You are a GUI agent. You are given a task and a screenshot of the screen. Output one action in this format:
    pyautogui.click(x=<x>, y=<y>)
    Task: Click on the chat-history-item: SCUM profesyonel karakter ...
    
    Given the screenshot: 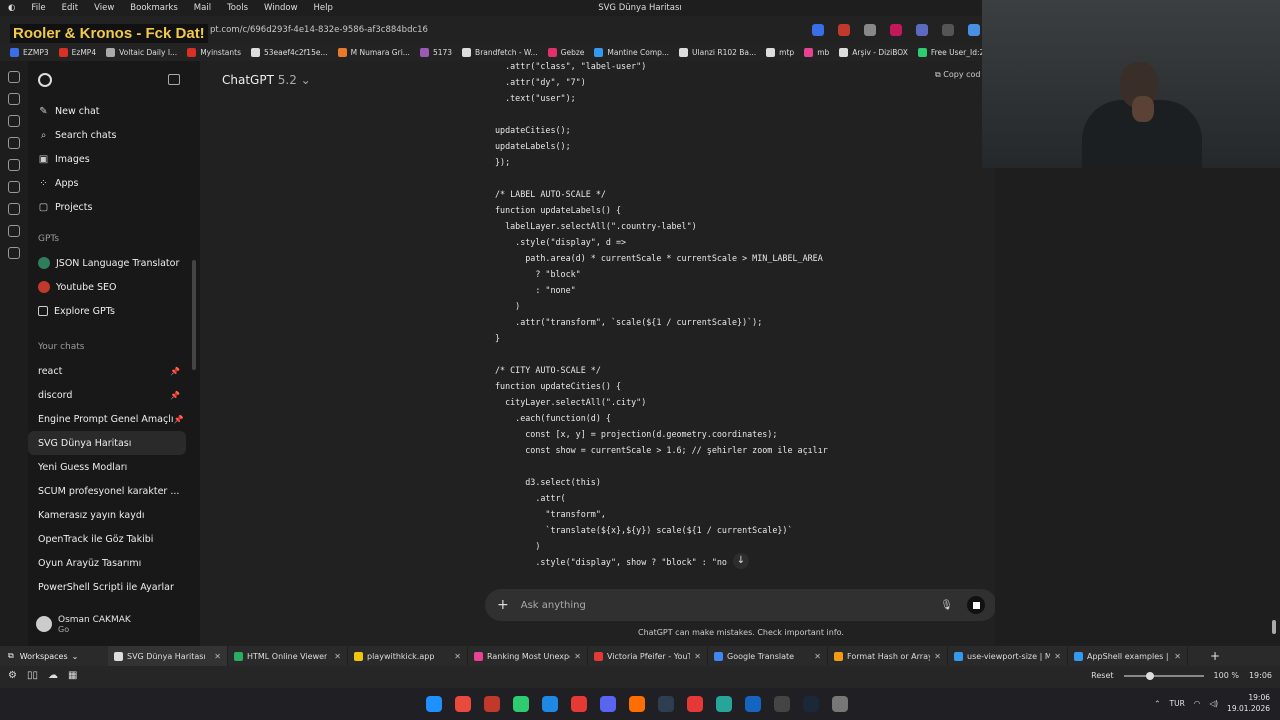 What is the action you would take?
    pyautogui.click(x=114, y=491)
    